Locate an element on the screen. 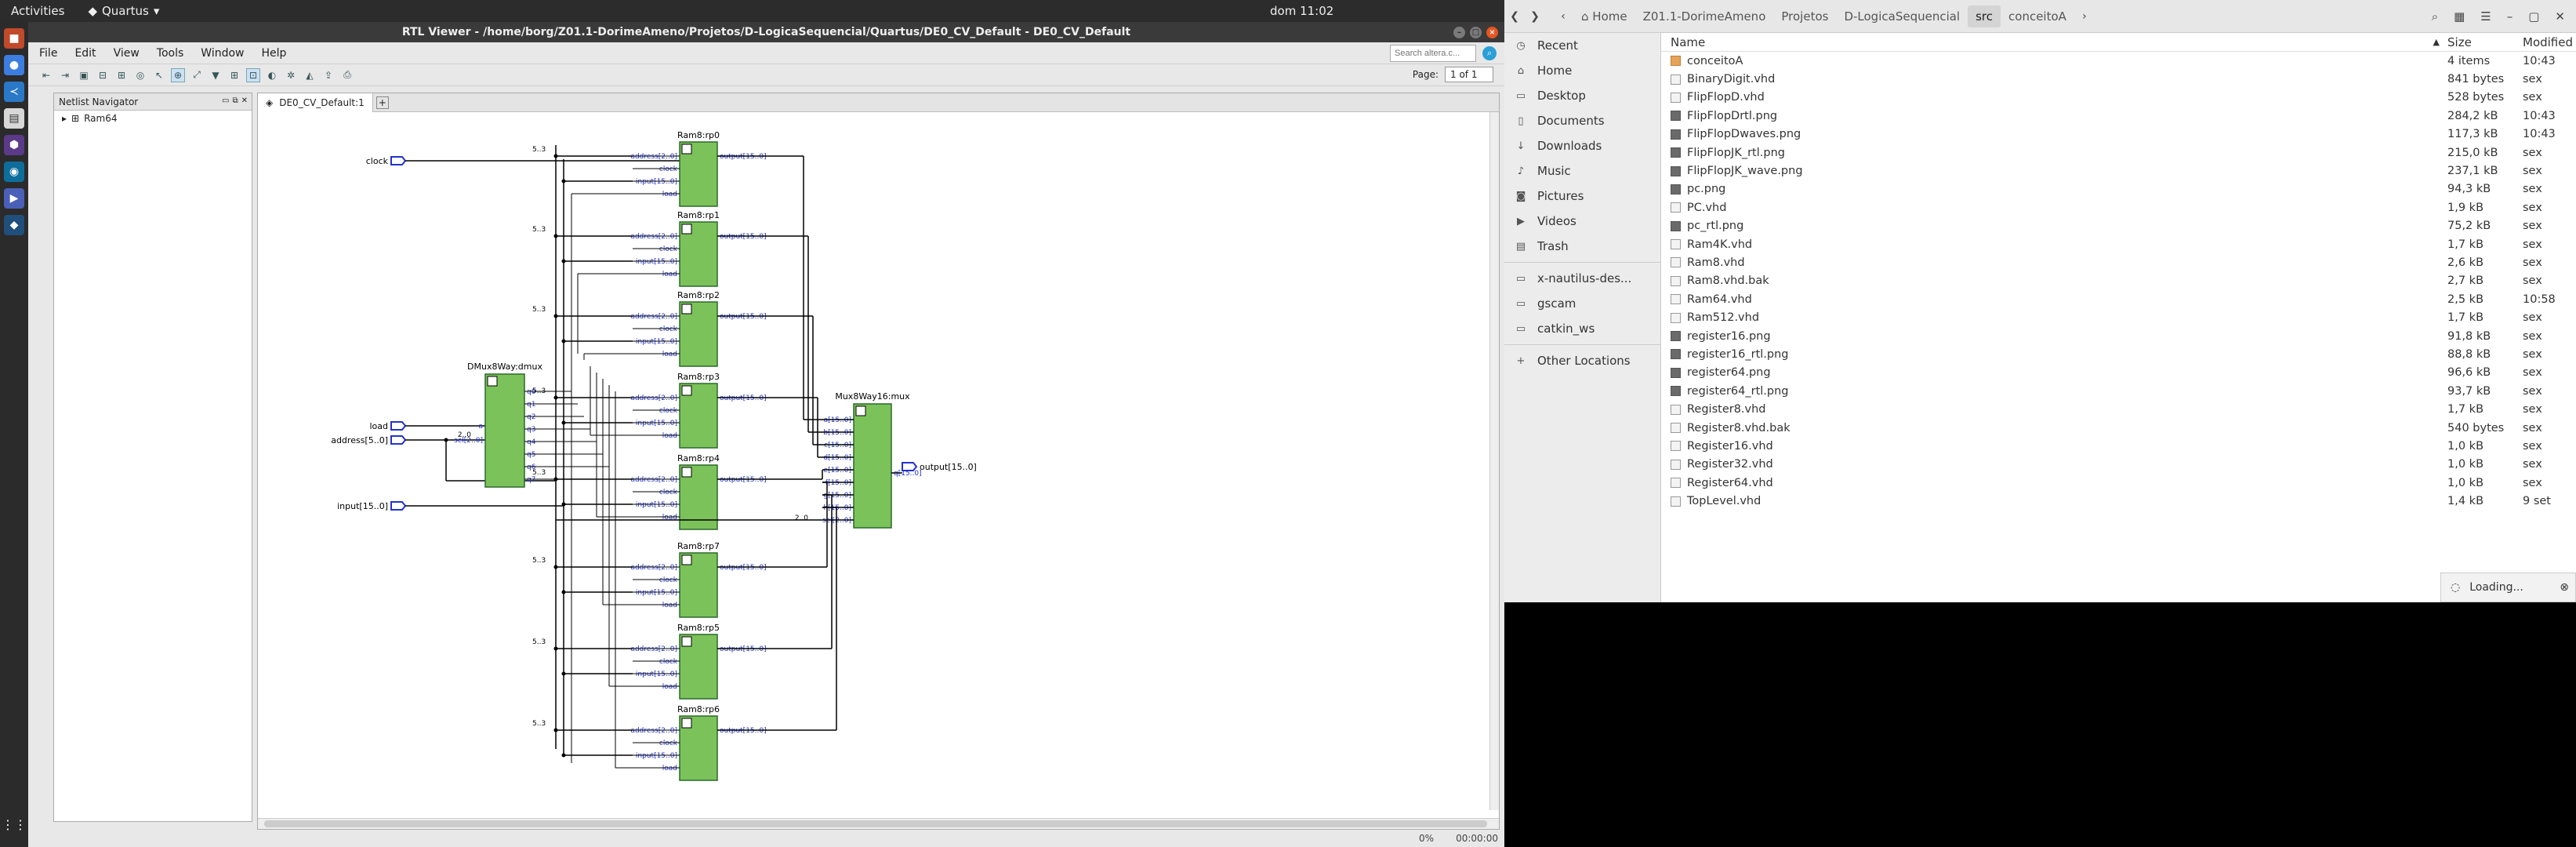 This screenshot has height=847, width=2576. app-icon: ◉ is located at coordinates (14, 172).